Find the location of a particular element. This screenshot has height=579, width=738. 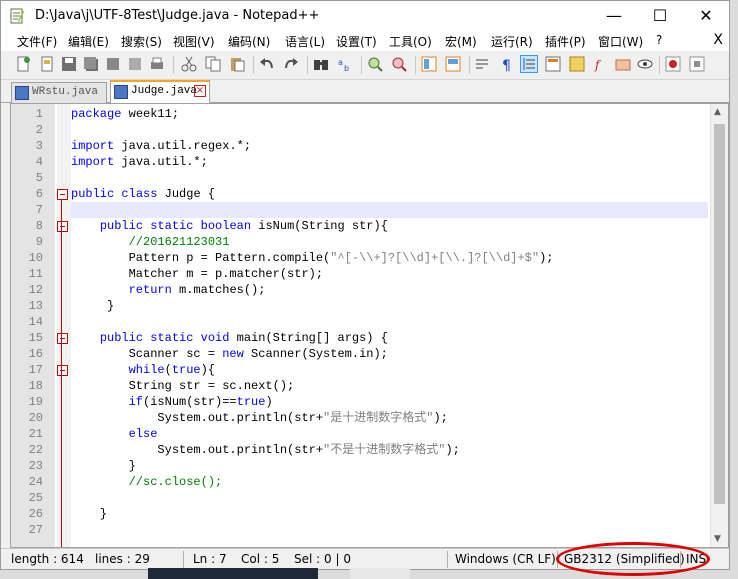

user-language-icon is located at coordinates (553, 64).